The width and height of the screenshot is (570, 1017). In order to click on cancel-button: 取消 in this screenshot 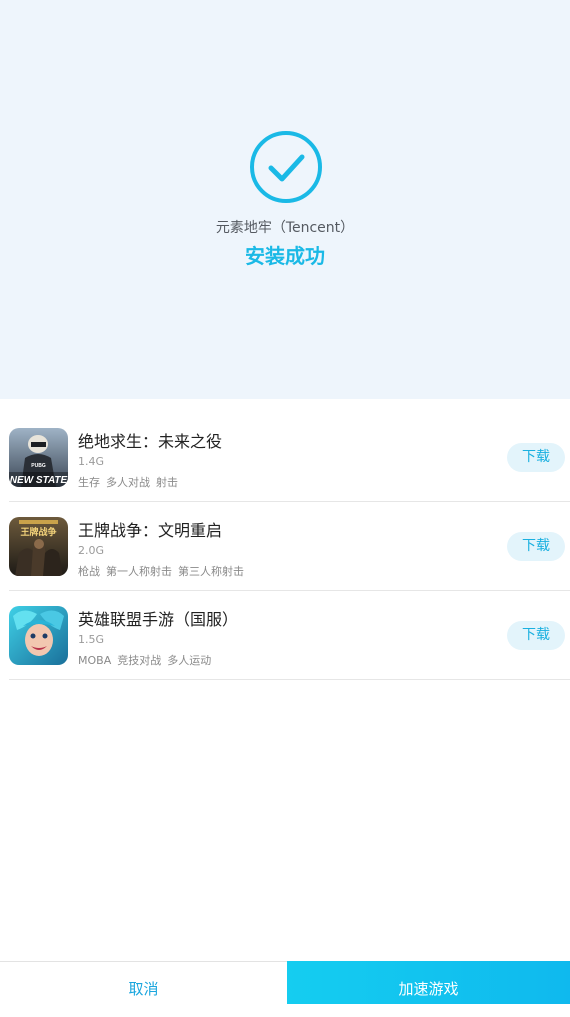, I will do `click(143, 983)`.